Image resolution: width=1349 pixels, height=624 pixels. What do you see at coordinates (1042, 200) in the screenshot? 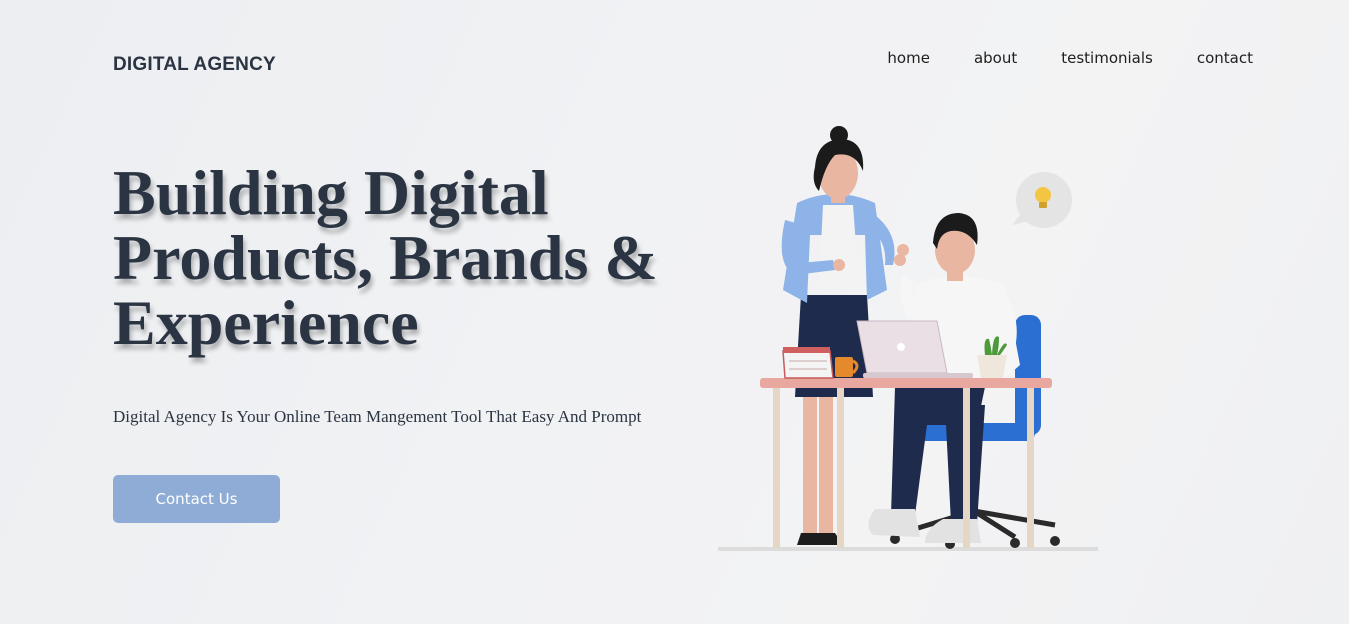
I see `lightbulb-icon` at bounding box center [1042, 200].